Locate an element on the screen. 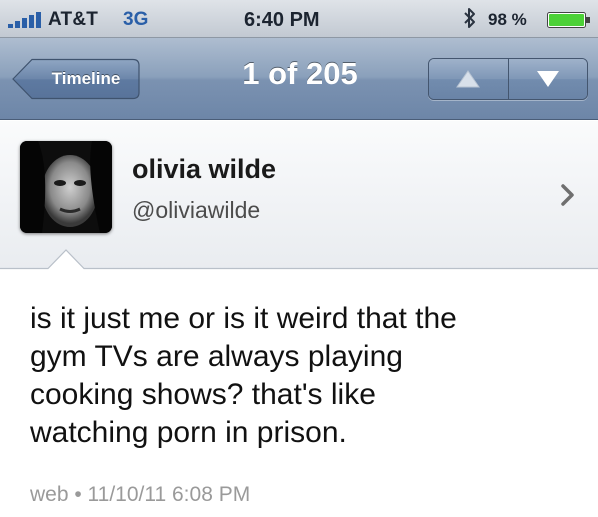 The width and height of the screenshot is (598, 517). chevron-right-icon is located at coordinates (567, 195).